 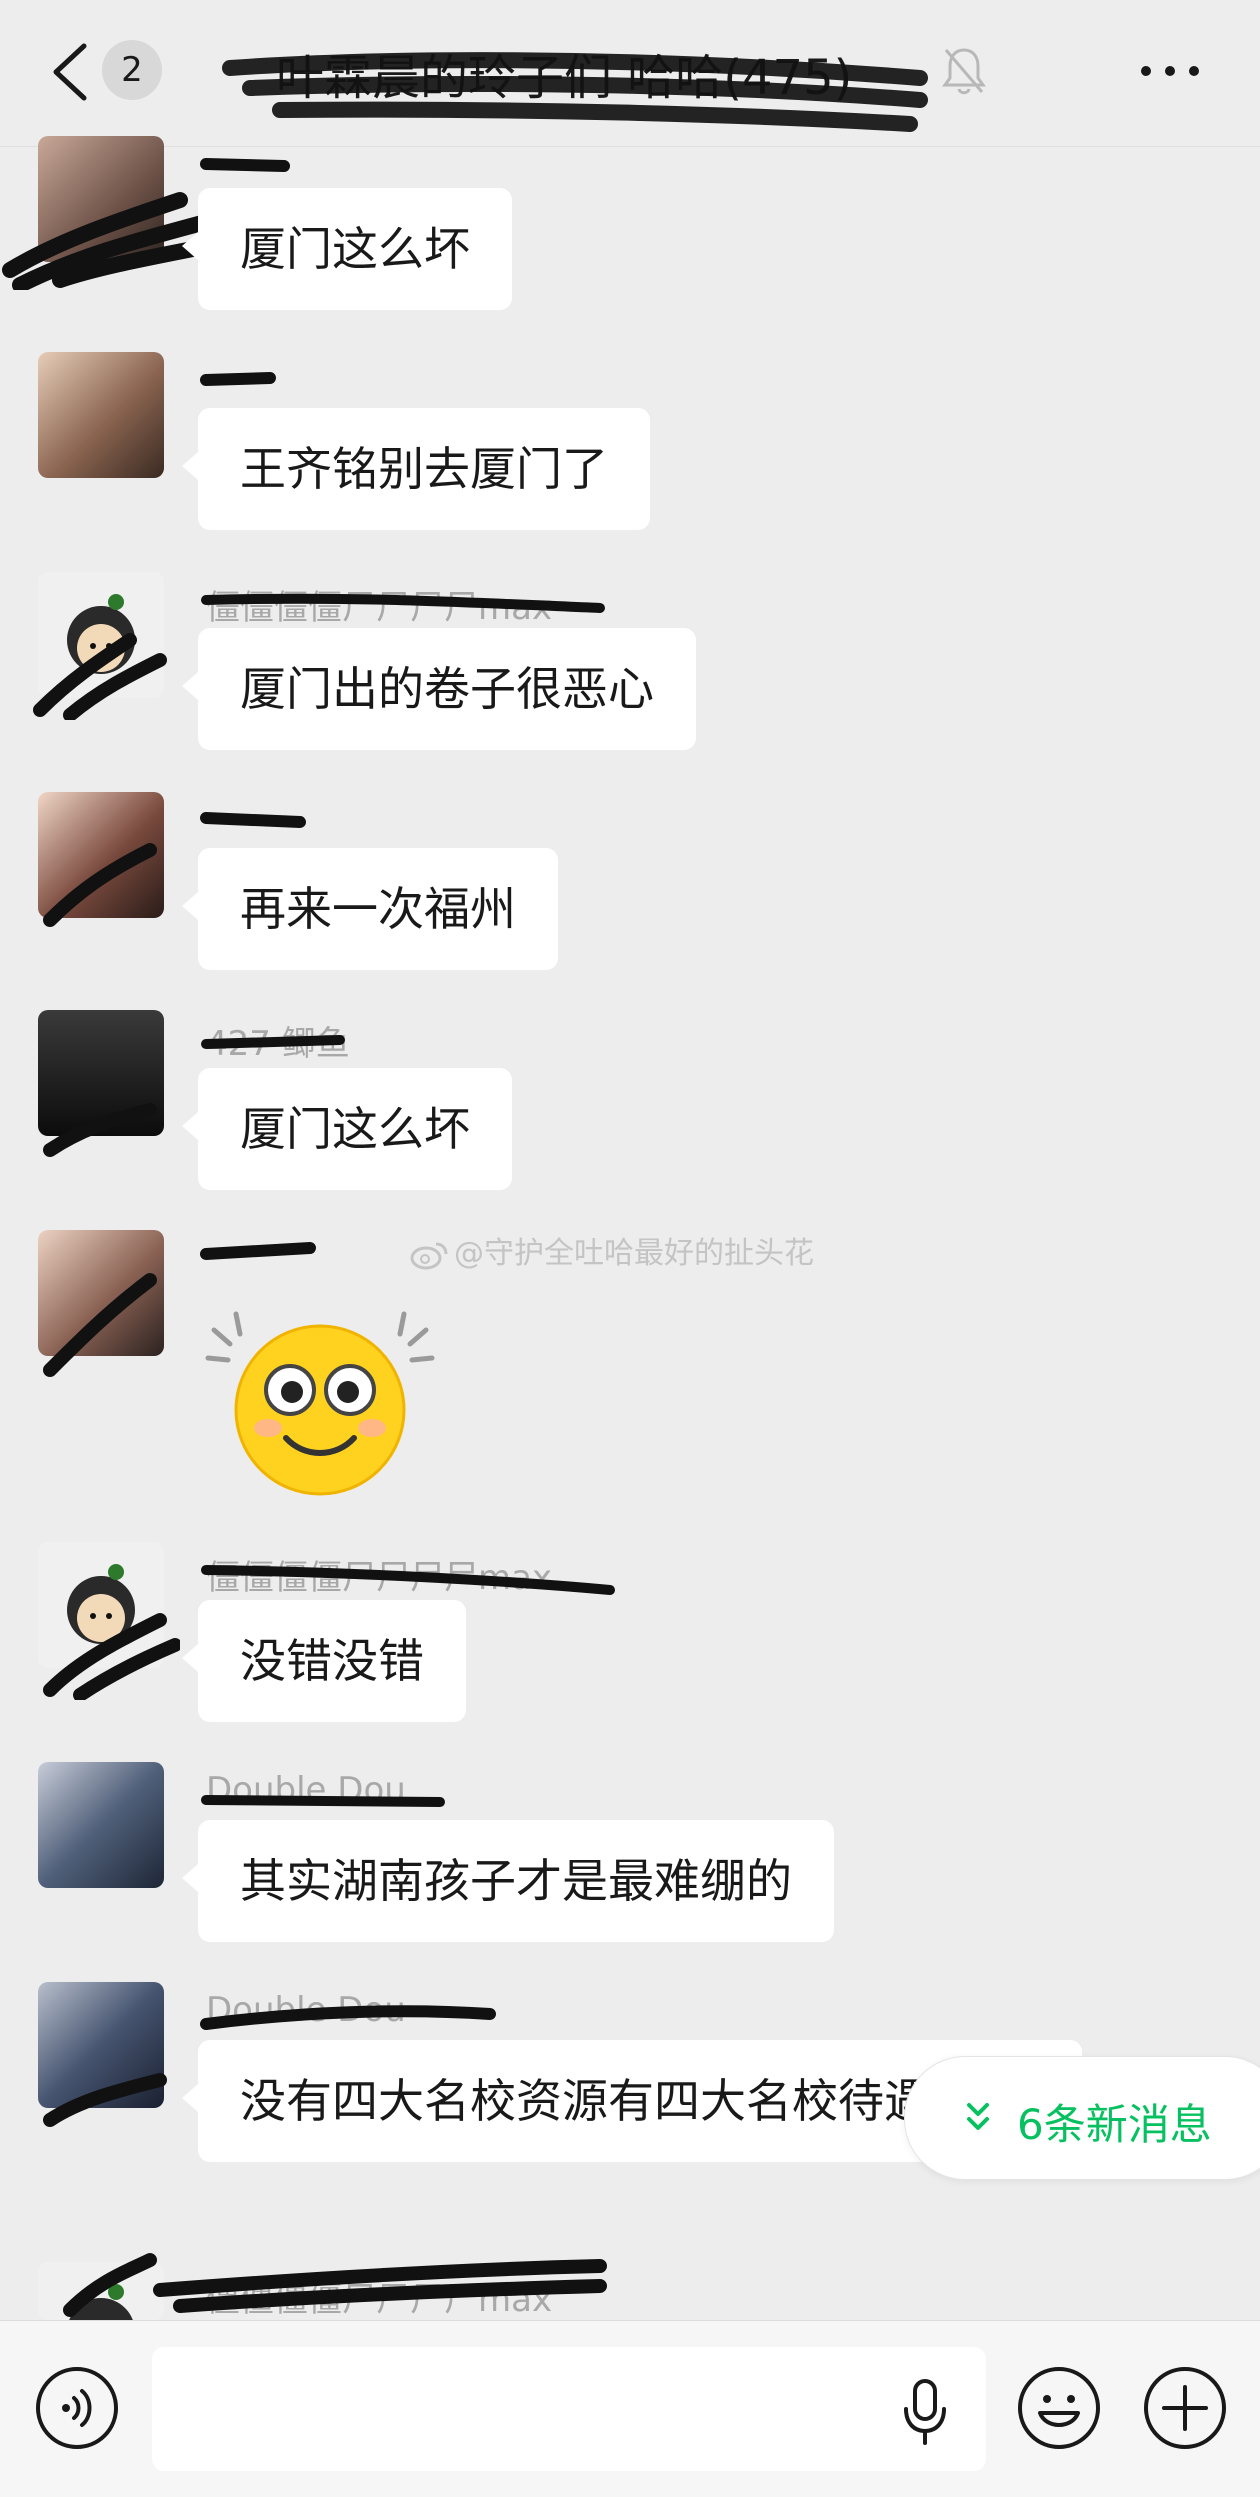 I want to click on plus-icon, so click(x=1185, y=2408).